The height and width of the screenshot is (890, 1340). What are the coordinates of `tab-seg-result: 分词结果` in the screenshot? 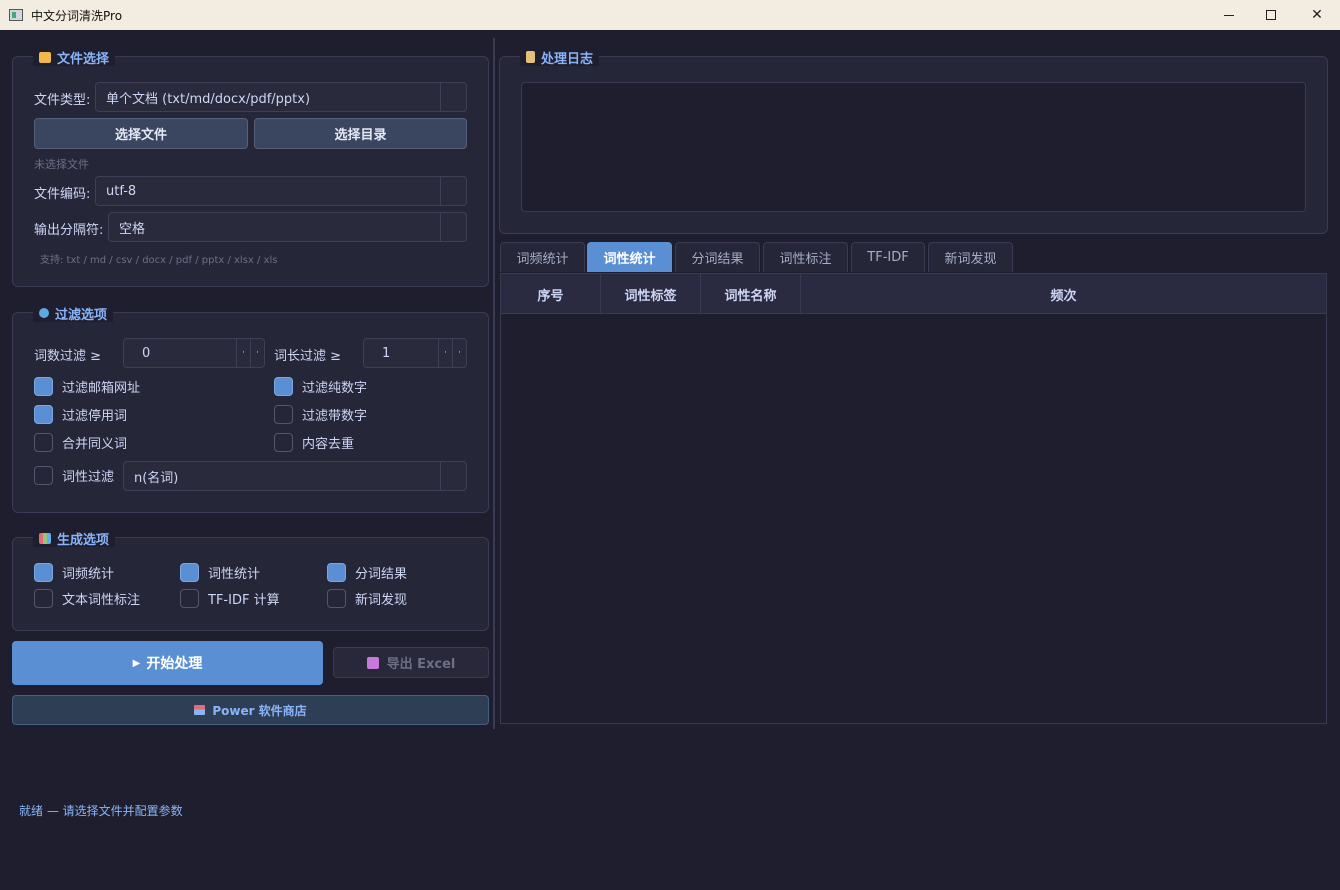 It's located at (717, 257).